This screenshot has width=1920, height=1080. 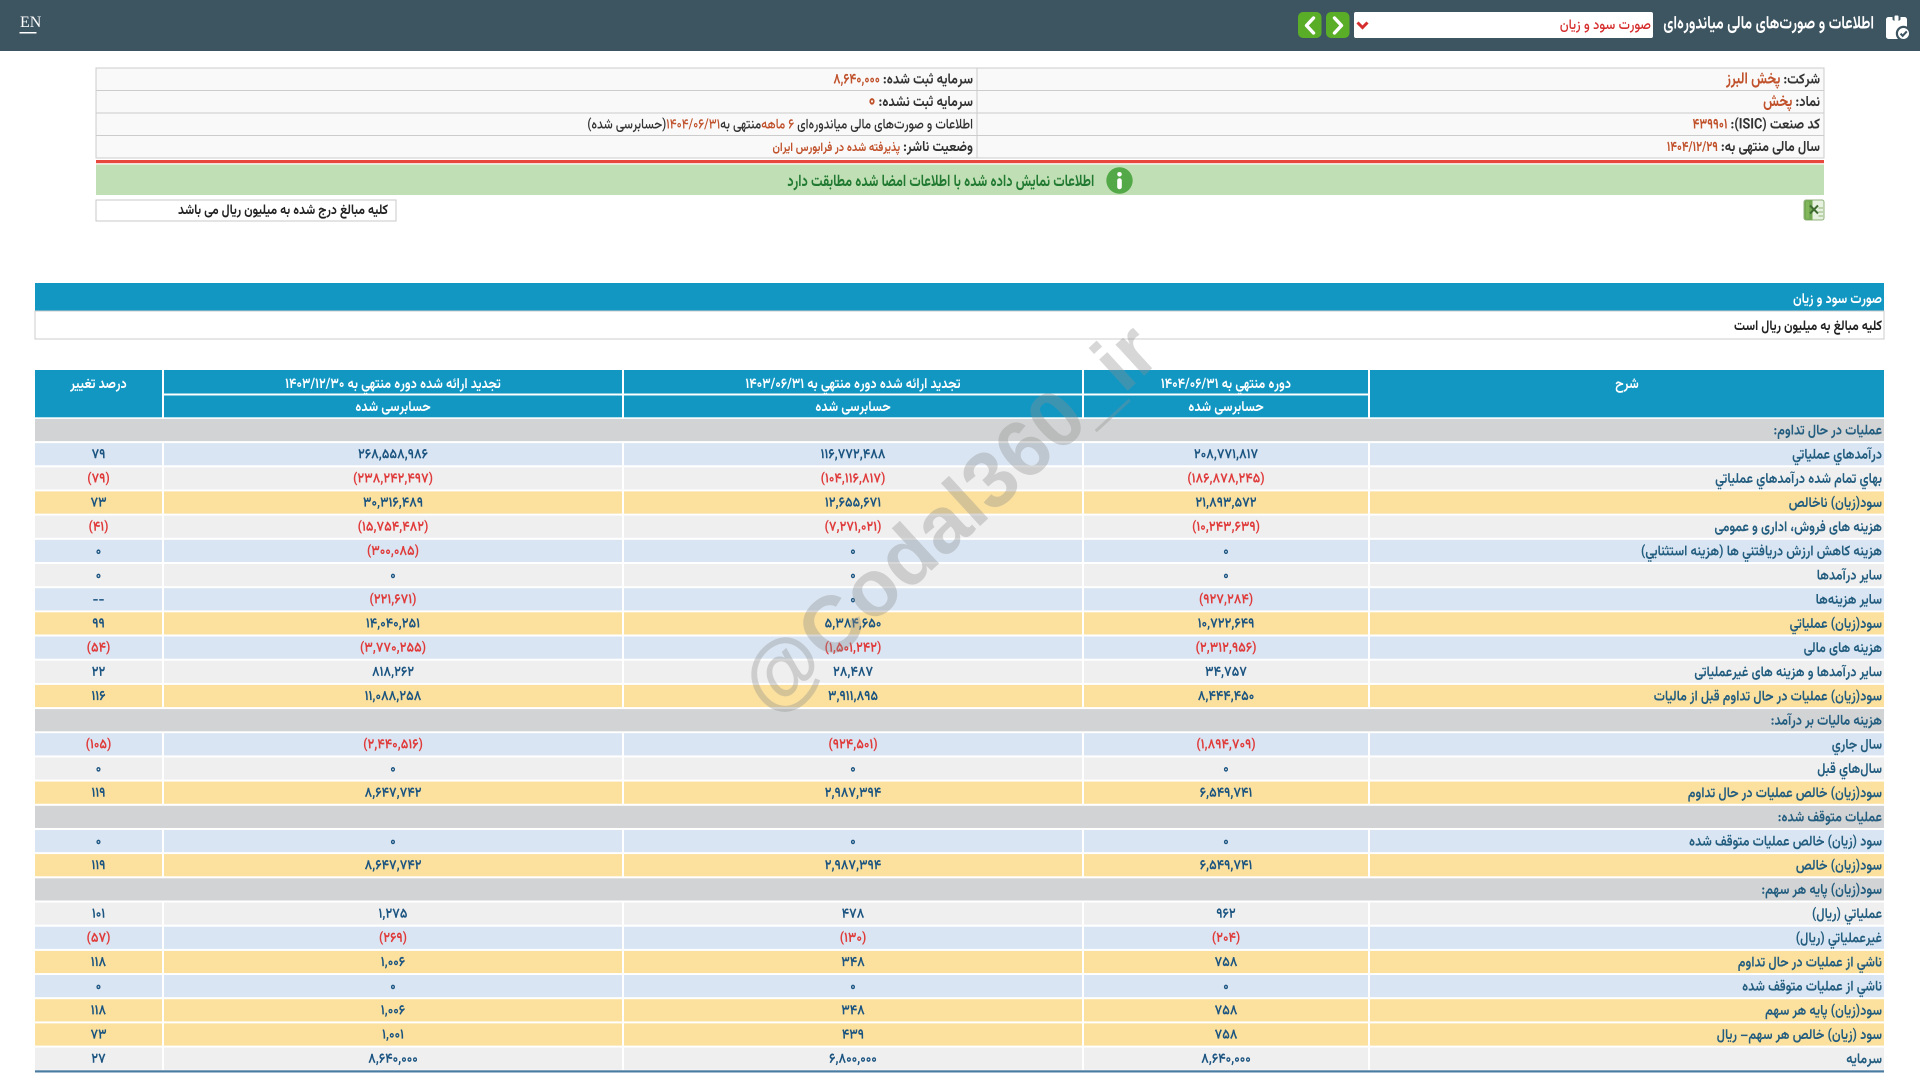 I want to click on svg-text: EN, so click(x=31, y=22).